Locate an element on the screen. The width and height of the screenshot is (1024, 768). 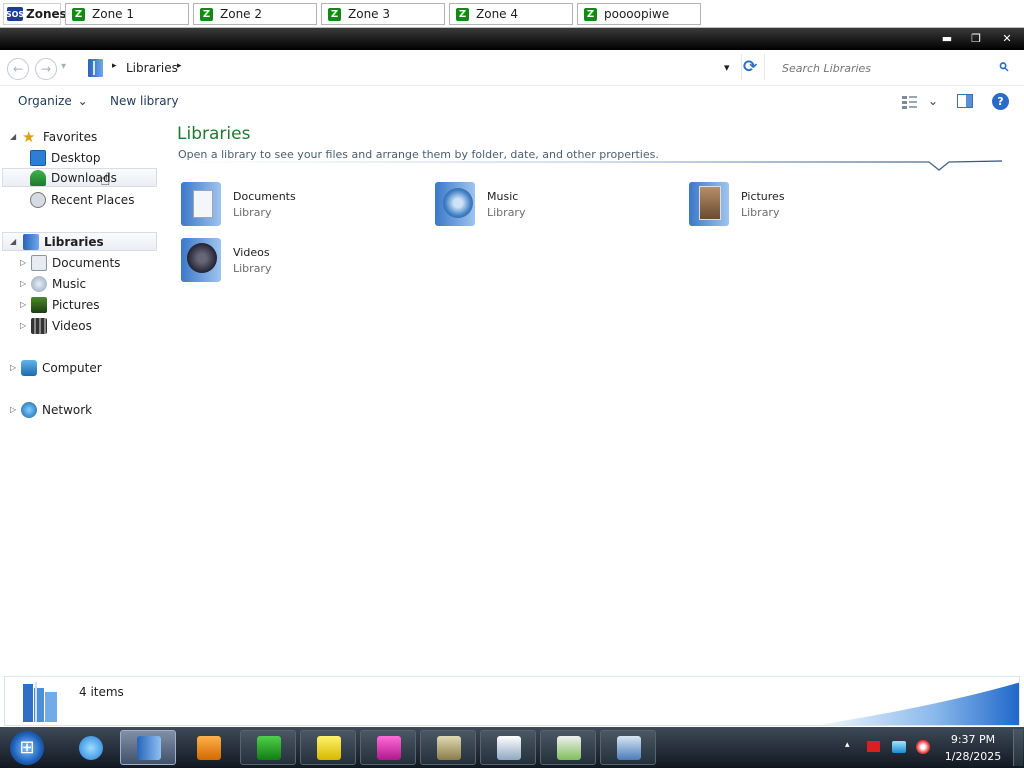
address-bar: ← → ▾ ▸ Libraries ▸ ▾ ⟳ ⌕ is located at coordinates (512, 68).